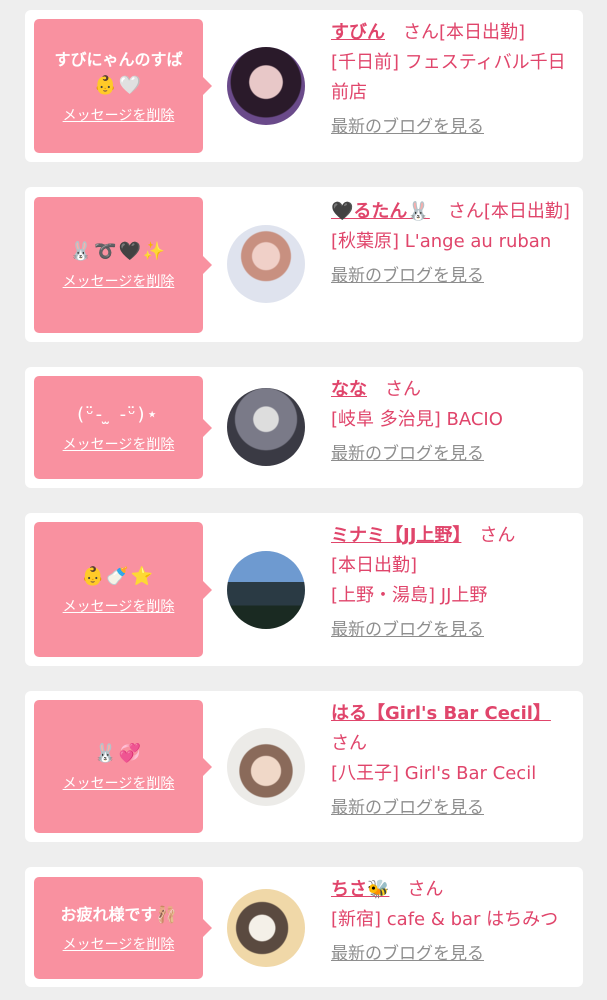 The height and width of the screenshot is (1000, 607). I want to click on cast-info: なな さん [岐阜 多治見] BACIO 最新のブログを見る, so click(453, 422).